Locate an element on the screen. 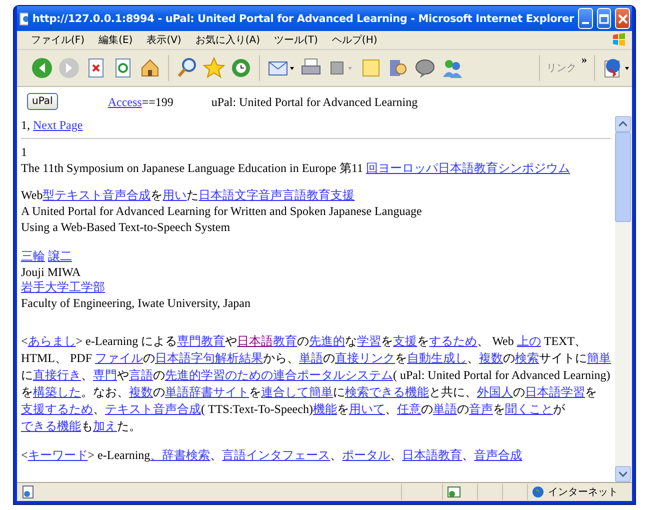  link: 検索 is located at coordinates (527, 358).